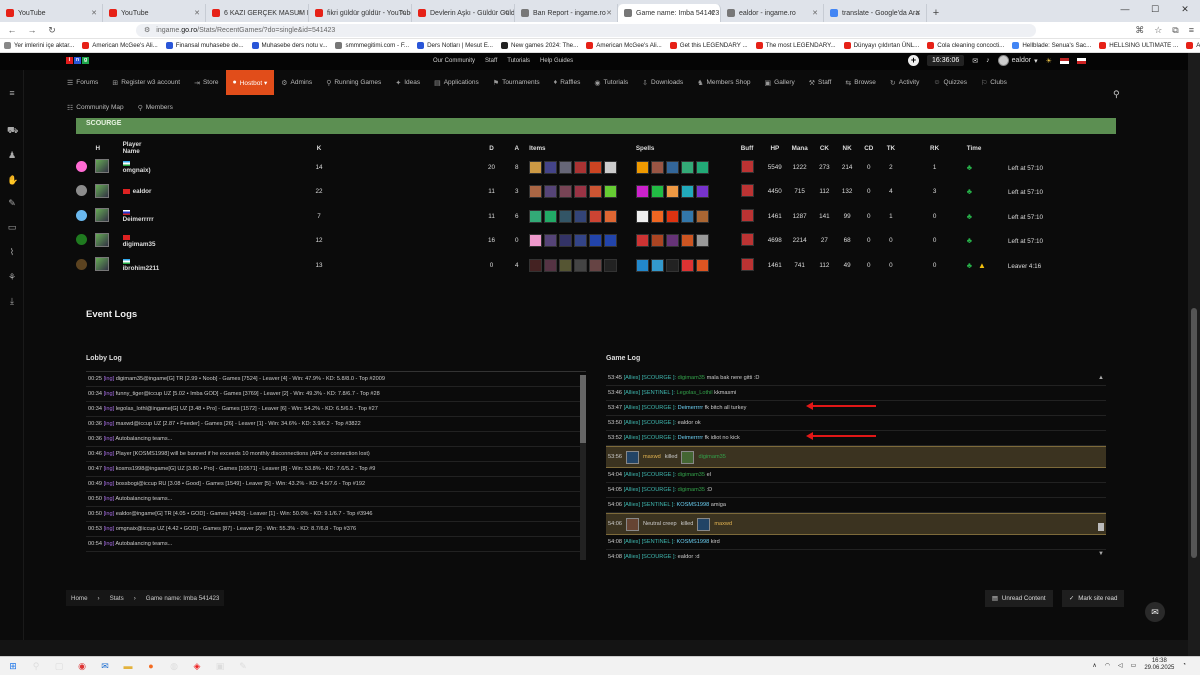  What do you see at coordinates (407, 82) in the screenshot?
I see `nav-item: ✦ Ideas` at bounding box center [407, 82].